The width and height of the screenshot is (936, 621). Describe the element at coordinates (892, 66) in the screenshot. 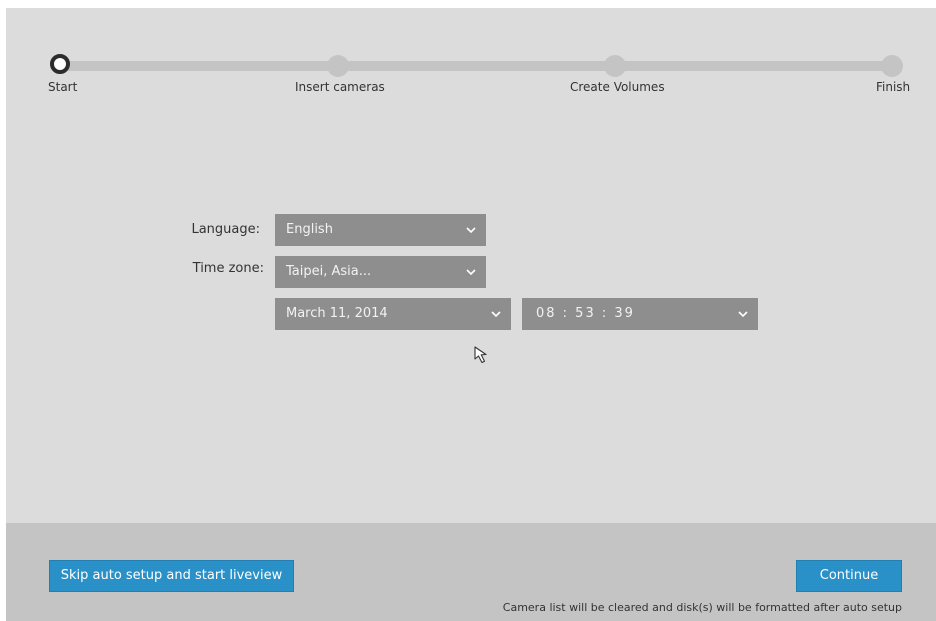

I see `step-finish-marker` at that location.